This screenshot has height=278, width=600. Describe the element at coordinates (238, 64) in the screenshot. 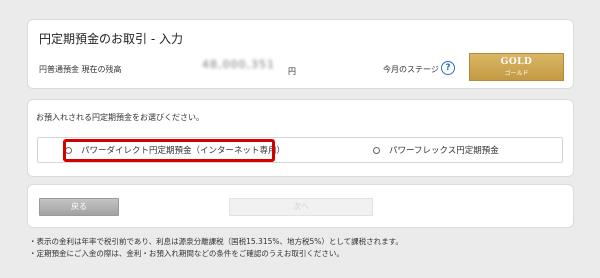

I see `balance-value: 48,000,351` at that location.